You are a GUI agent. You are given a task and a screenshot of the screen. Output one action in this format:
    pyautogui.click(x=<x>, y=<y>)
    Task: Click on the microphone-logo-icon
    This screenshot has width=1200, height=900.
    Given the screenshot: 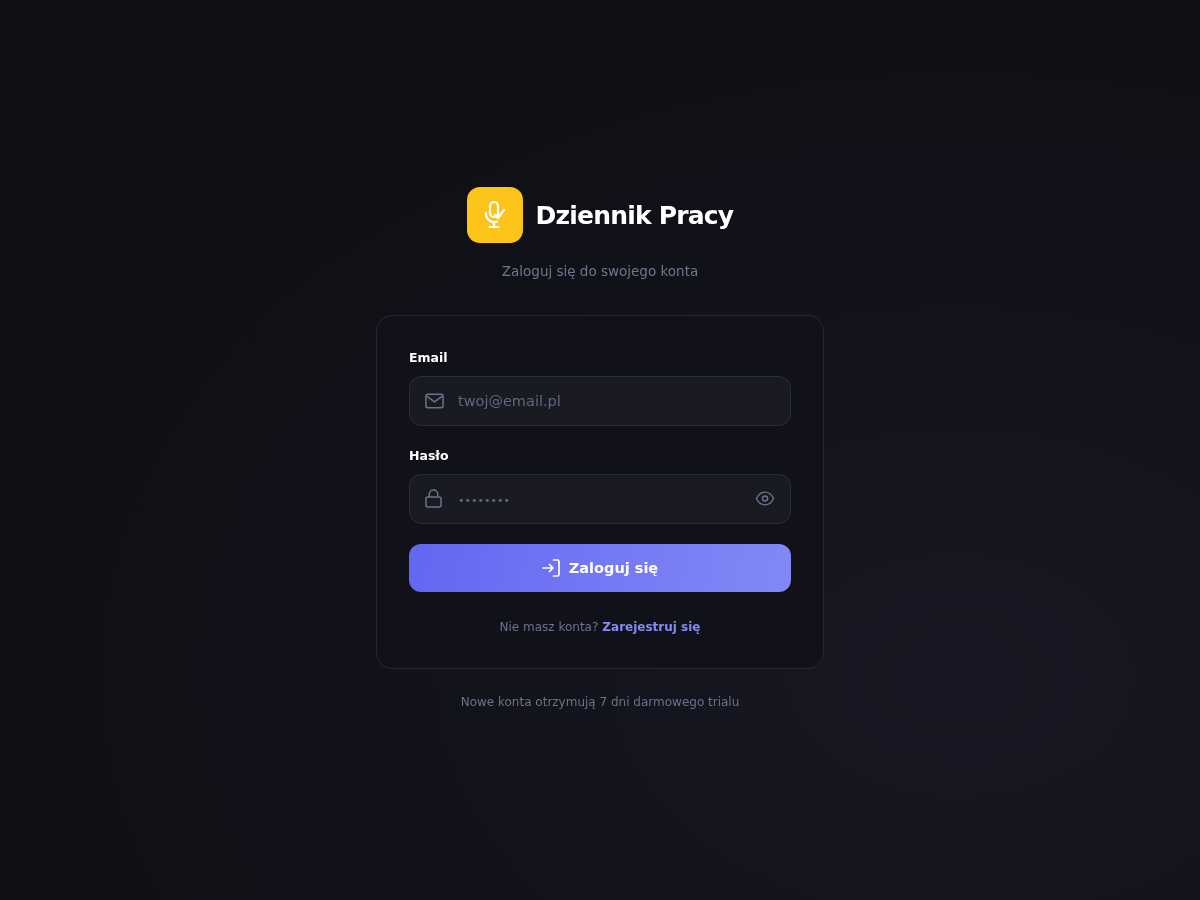 What is the action you would take?
    pyautogui.click(x=494, y=215)
    